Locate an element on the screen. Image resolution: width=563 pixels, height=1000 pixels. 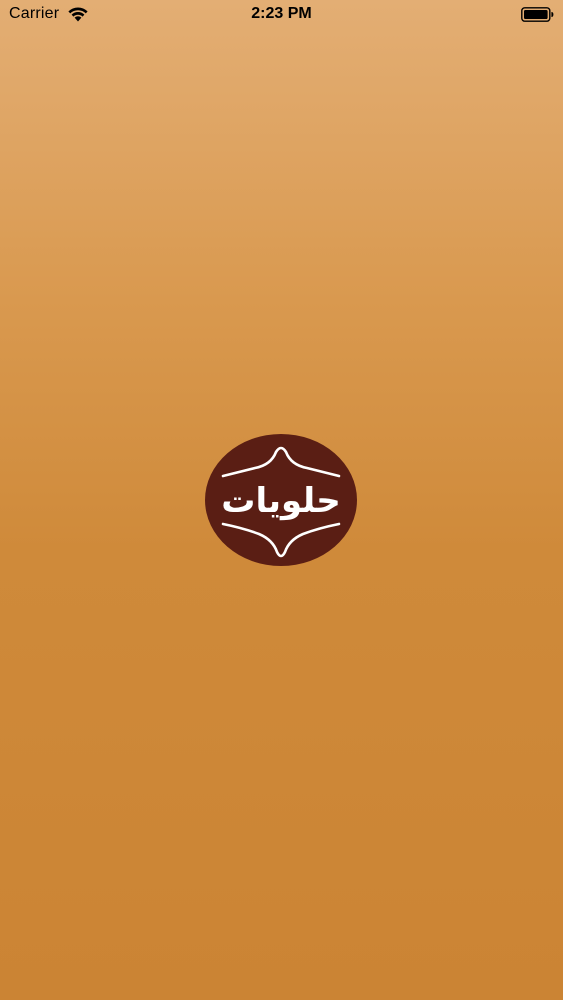
logo-text: حلويات is located at coordinates (280, 501).